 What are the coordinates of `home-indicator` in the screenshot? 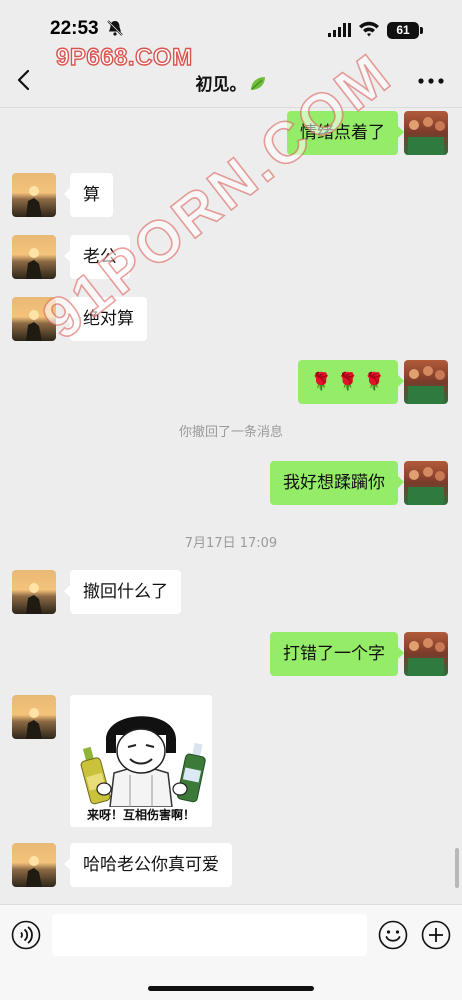 It's located at (231, 988).